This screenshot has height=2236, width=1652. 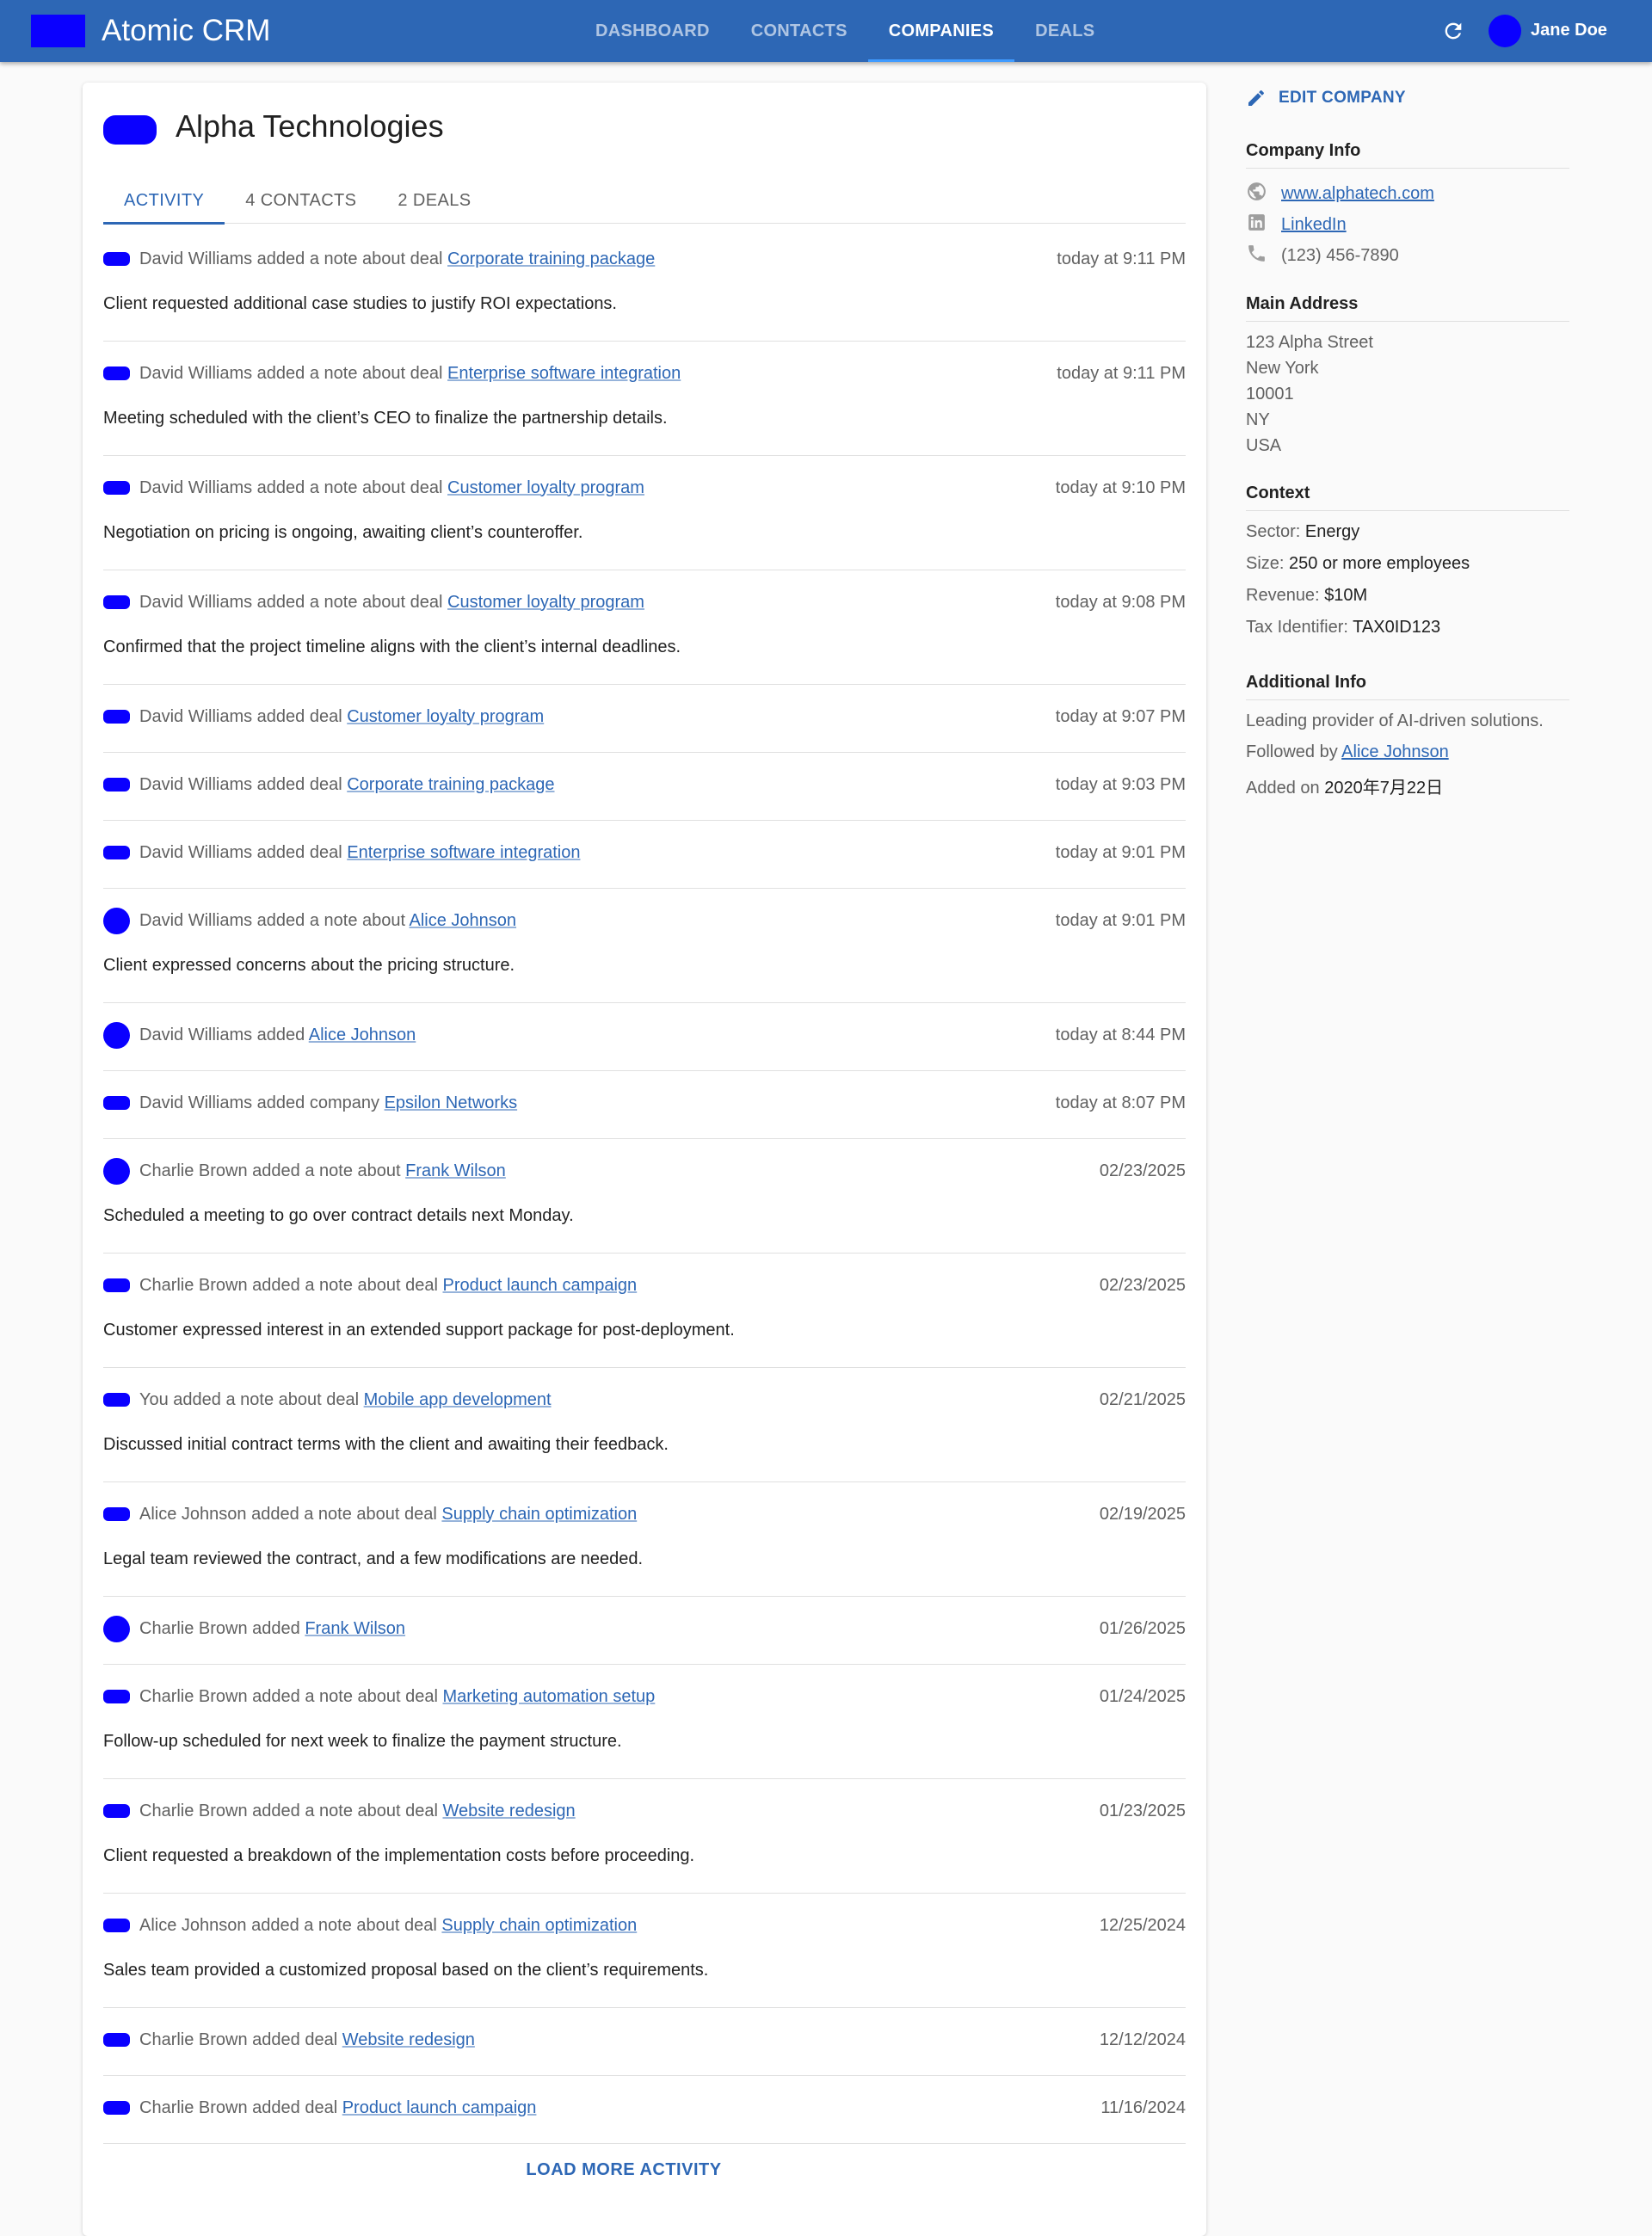 I want to click on tab-contacts: 4 CONTACTS, so click(x=301, y=200).